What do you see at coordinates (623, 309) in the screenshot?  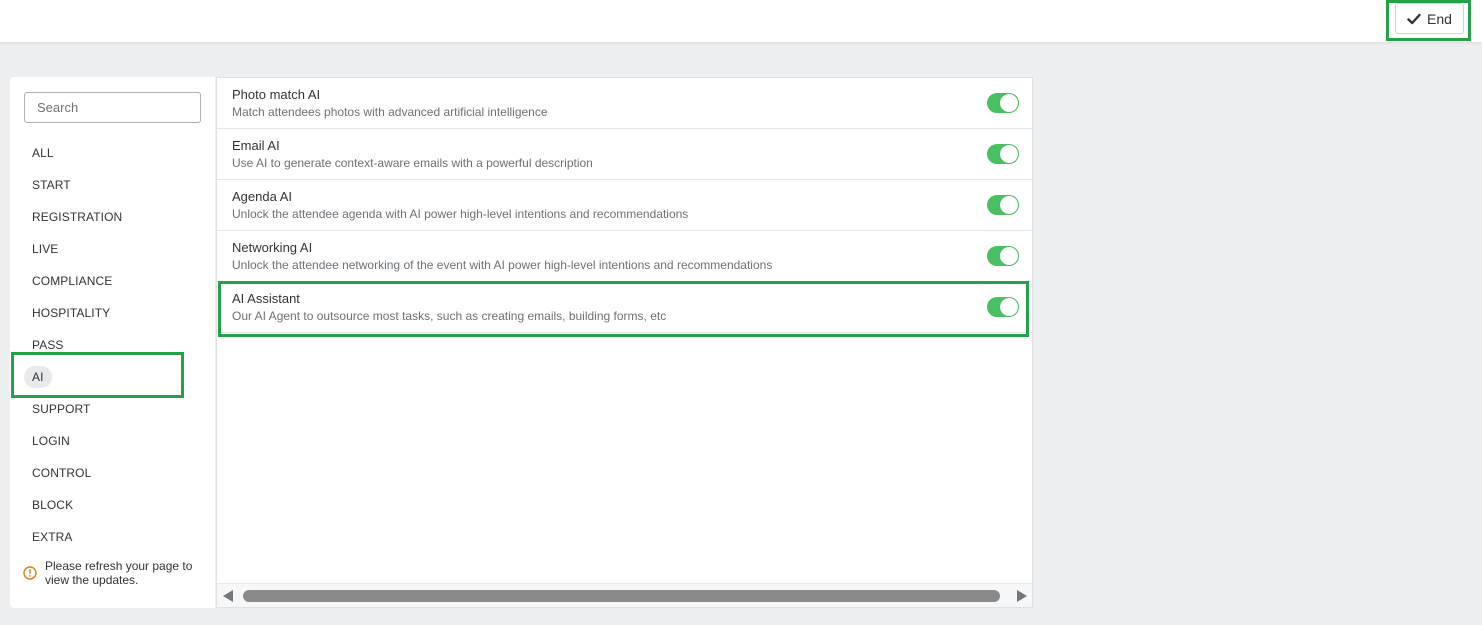 I see `ai-assistant-highlight` at bounding box center [623, 309].